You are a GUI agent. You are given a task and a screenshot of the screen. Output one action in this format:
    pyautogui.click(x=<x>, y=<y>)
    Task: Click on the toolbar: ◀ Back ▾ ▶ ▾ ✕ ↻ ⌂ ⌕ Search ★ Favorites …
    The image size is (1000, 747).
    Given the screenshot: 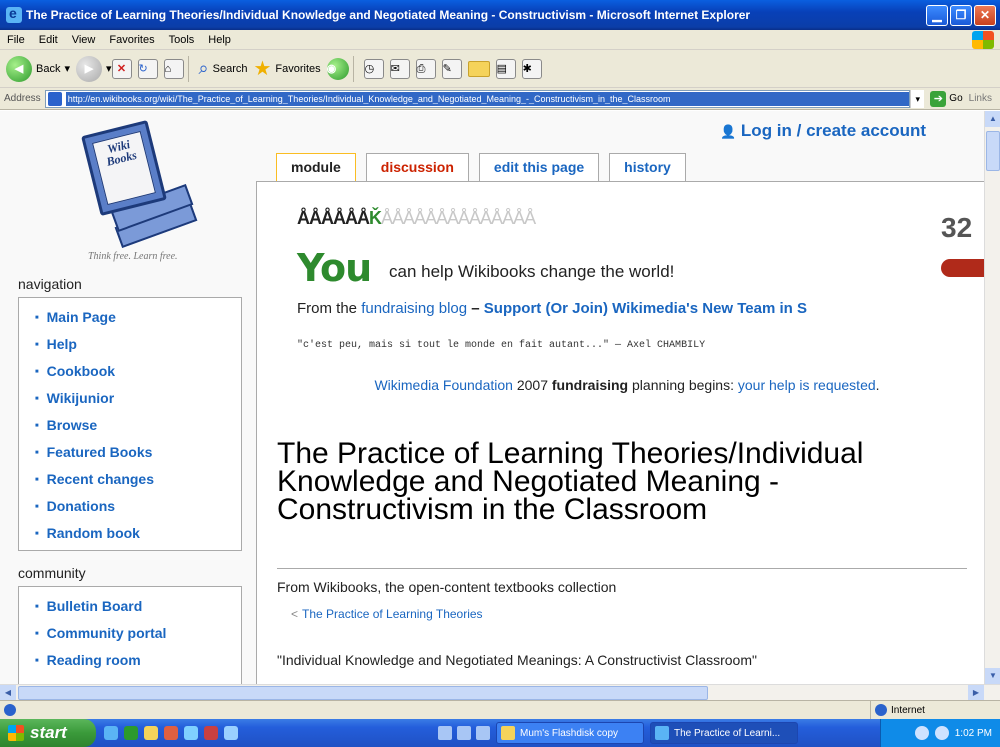 What is the action you would take?
    pyautogui.click(x=500, y=69)
    